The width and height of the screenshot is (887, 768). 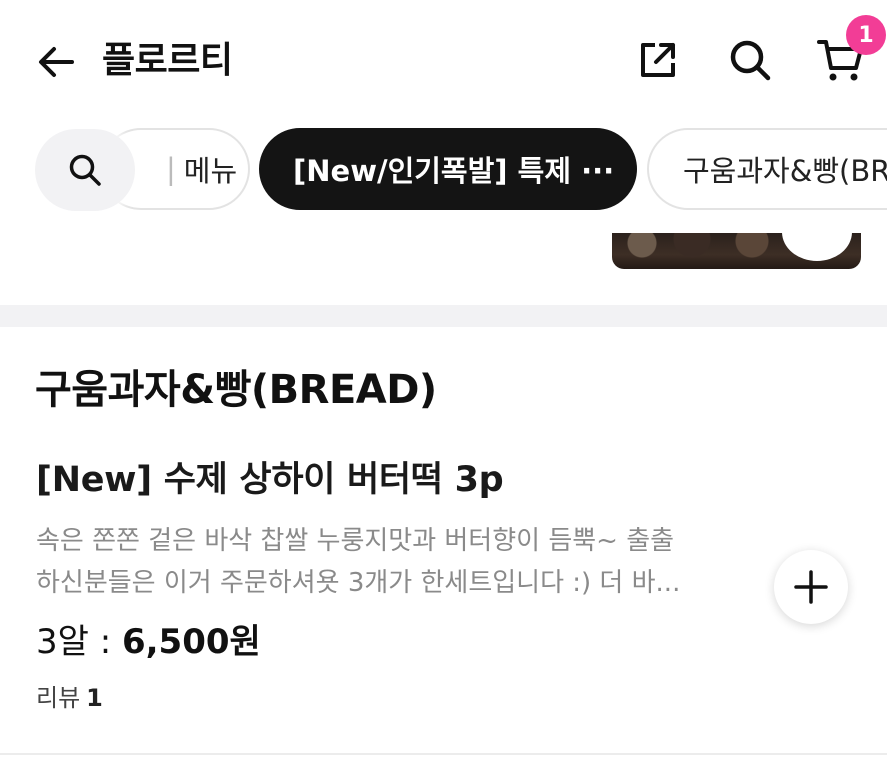 What do you see at coordinates (236, 390) in the screenshot?
I see `section-title: 구움과자&빵(BREAD)` at bounding box center [236, 390].